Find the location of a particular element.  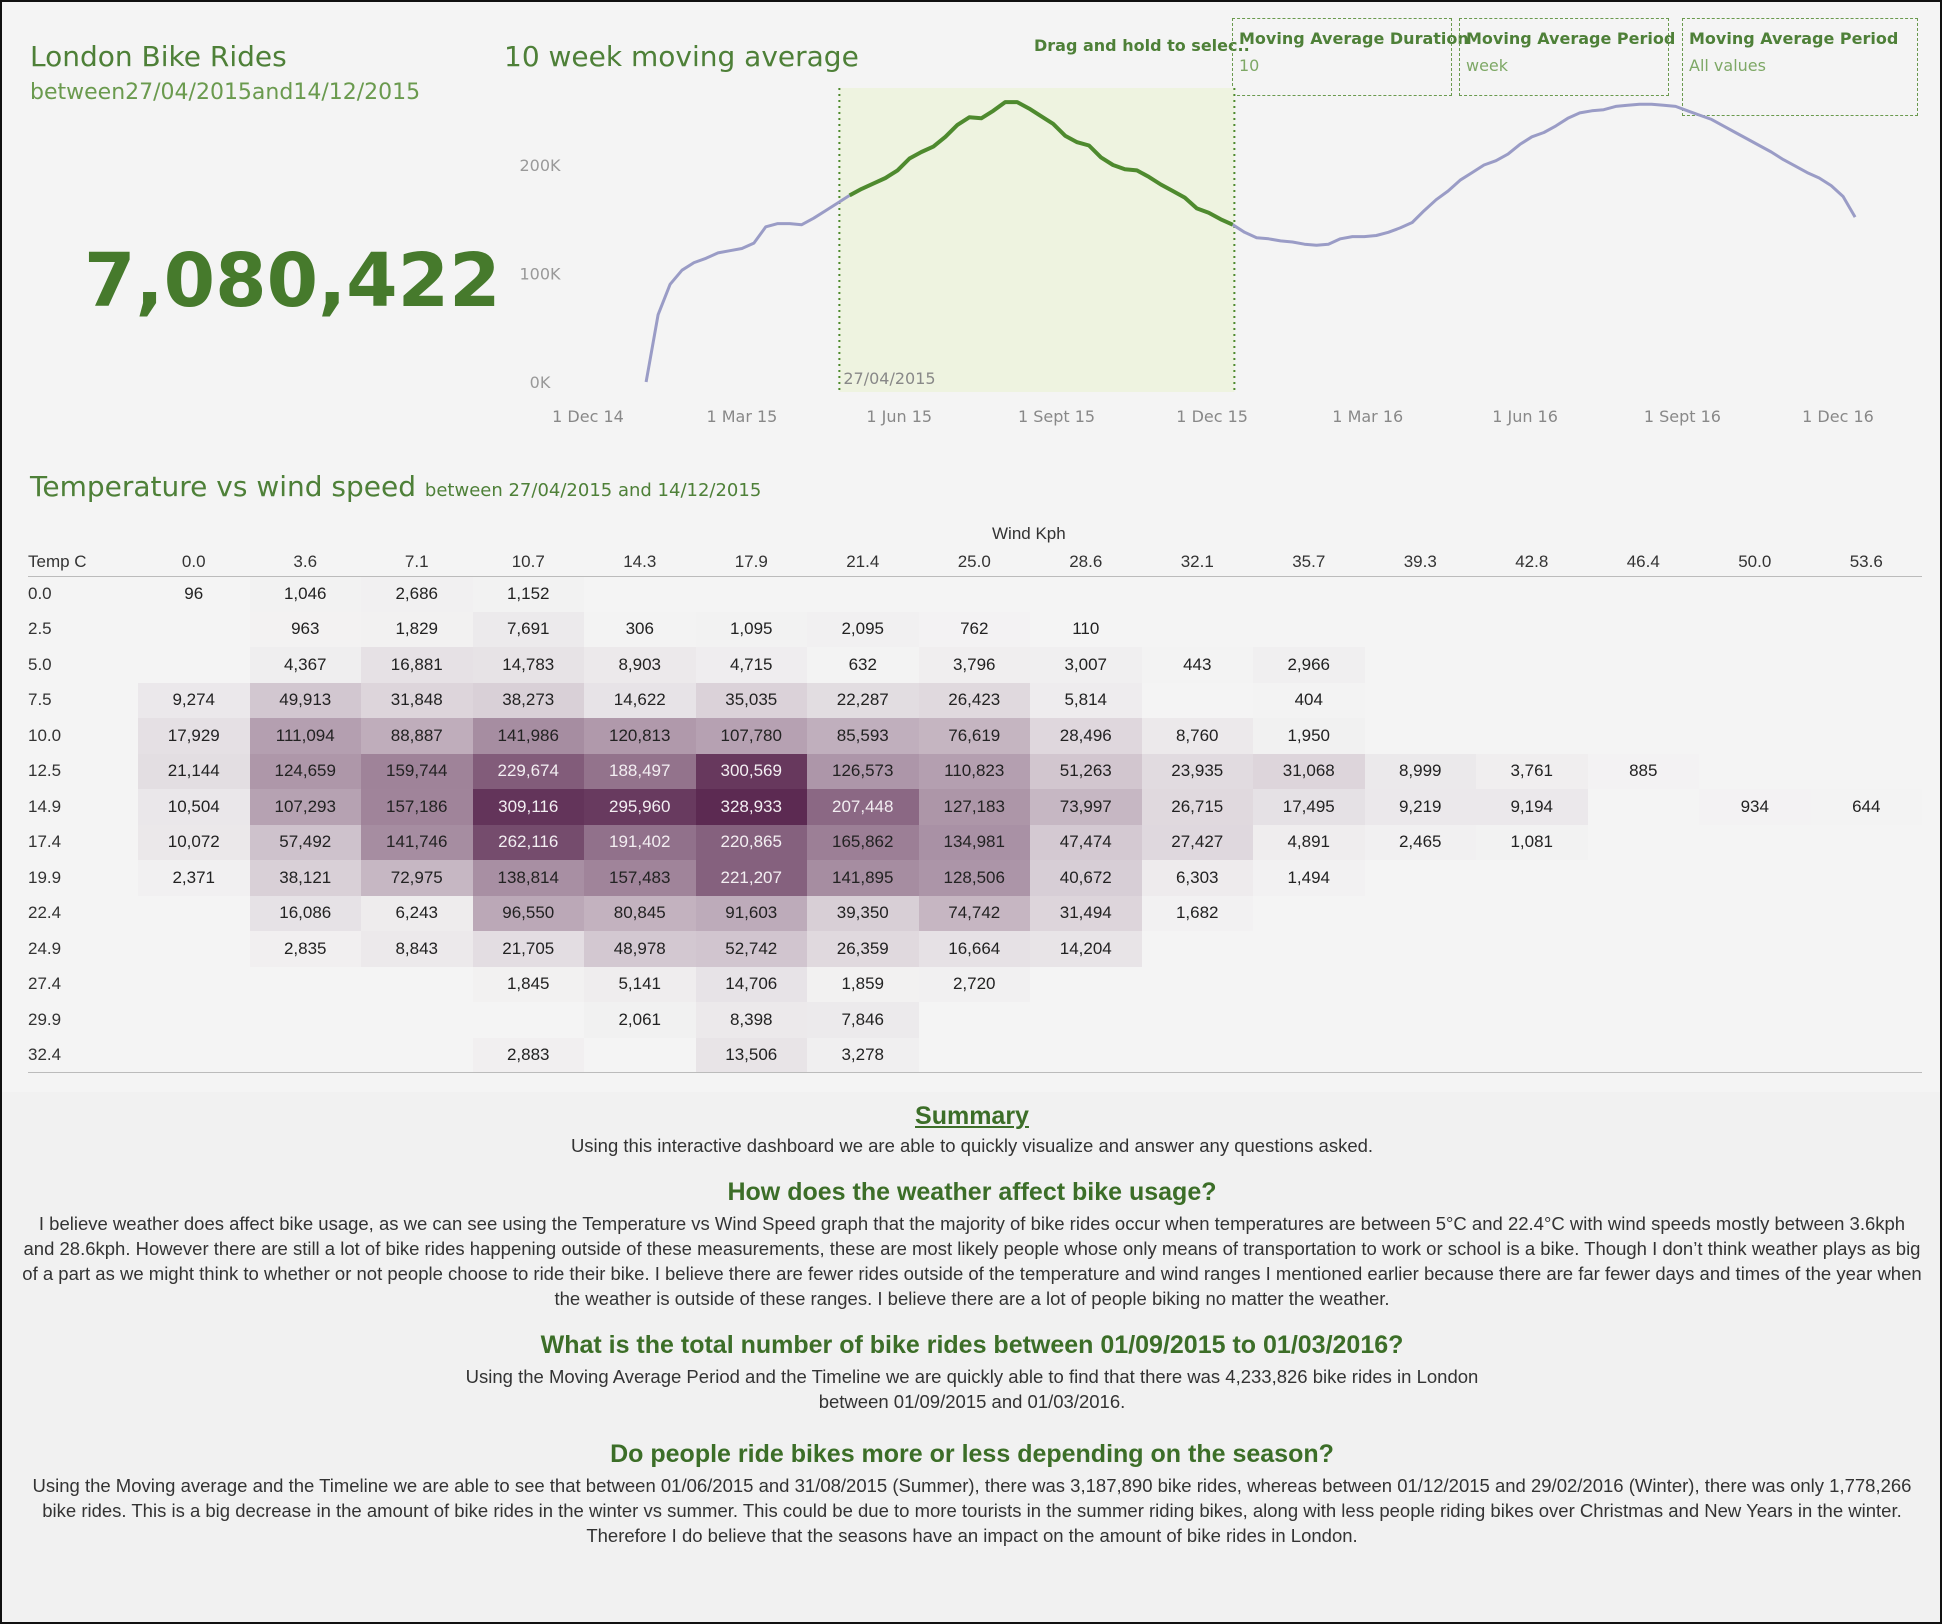

heatmap-cell: 2,883 is located at coordinates (528, 1055).